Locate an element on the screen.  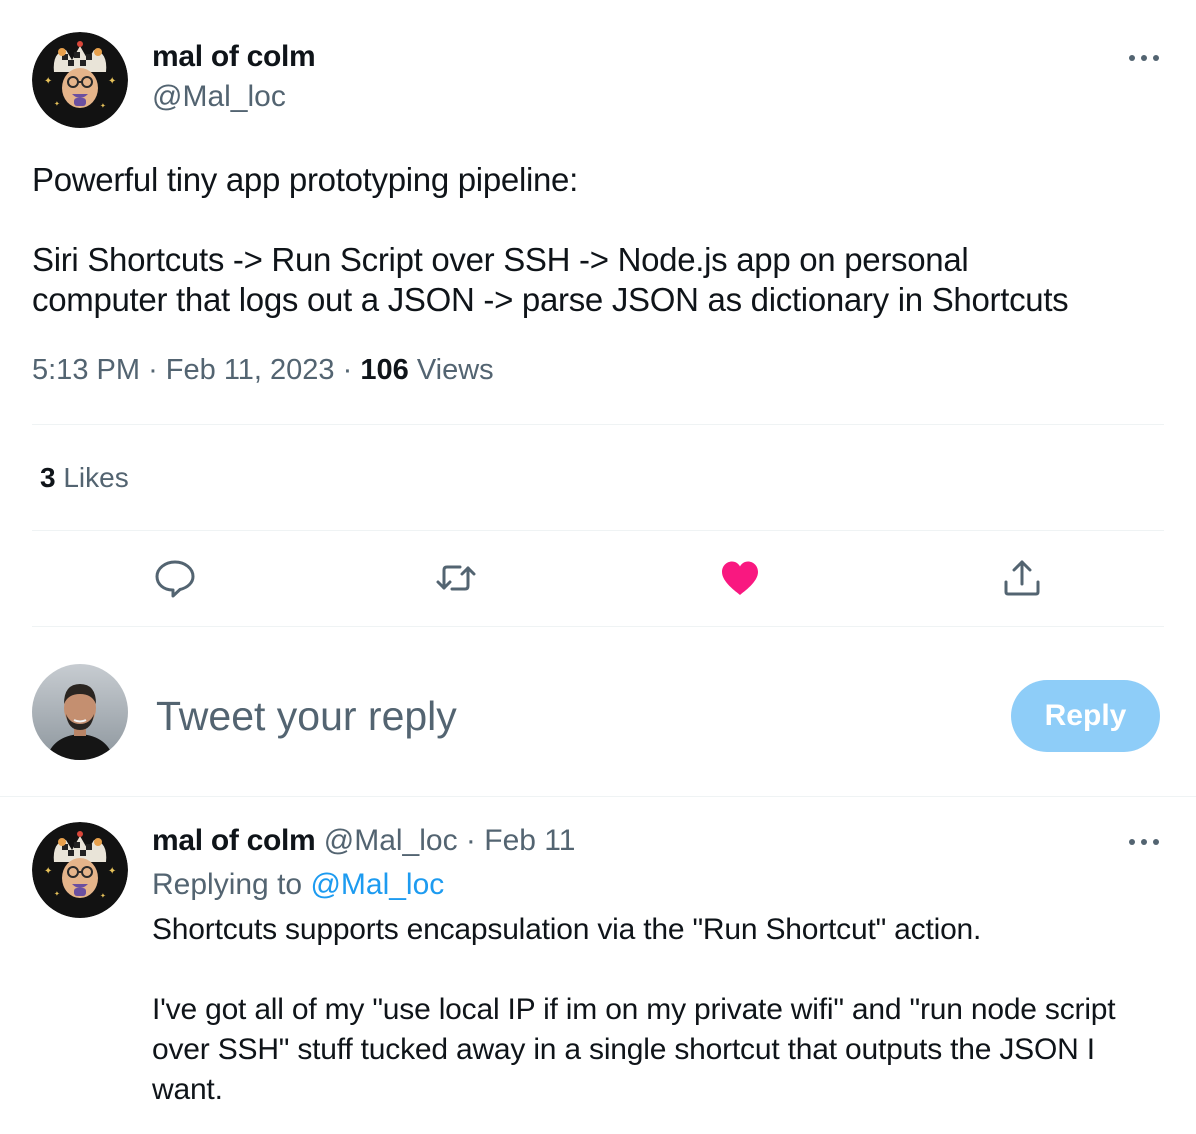
reply-author-handle: @Mal_loc is located at coordinates (391, 840).